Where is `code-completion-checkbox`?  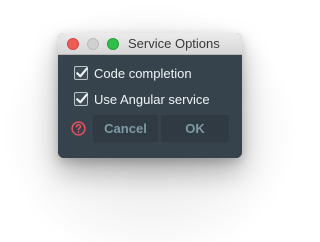
code-completion-checkbox is located at coordinates (81, 73).